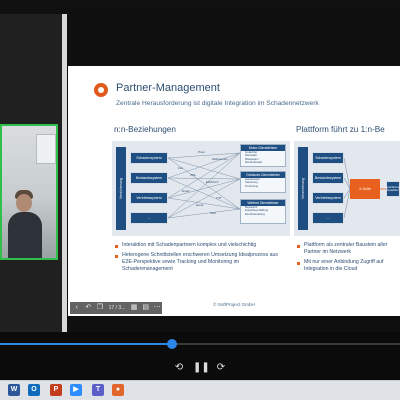 The image size is (400, 400). Describe the element at coordinates (186, 191) in the screenshot. I see `flow-label: Email` at that location.